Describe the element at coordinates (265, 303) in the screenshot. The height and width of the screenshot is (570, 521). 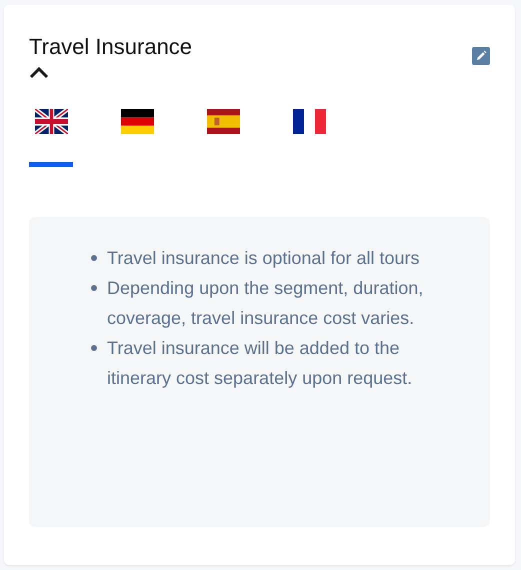
I see `note-text: Depending upon the segment, duration, coverage, travel insurance cost varies.` at that location.